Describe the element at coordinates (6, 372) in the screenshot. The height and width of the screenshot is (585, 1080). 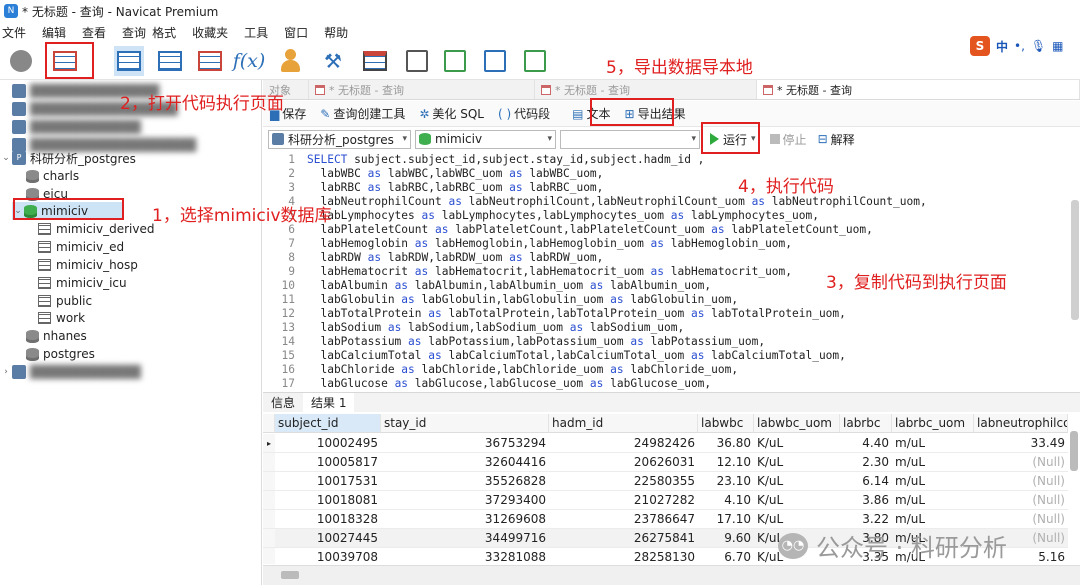
I see `chevron-right-icon: ›` at that location.